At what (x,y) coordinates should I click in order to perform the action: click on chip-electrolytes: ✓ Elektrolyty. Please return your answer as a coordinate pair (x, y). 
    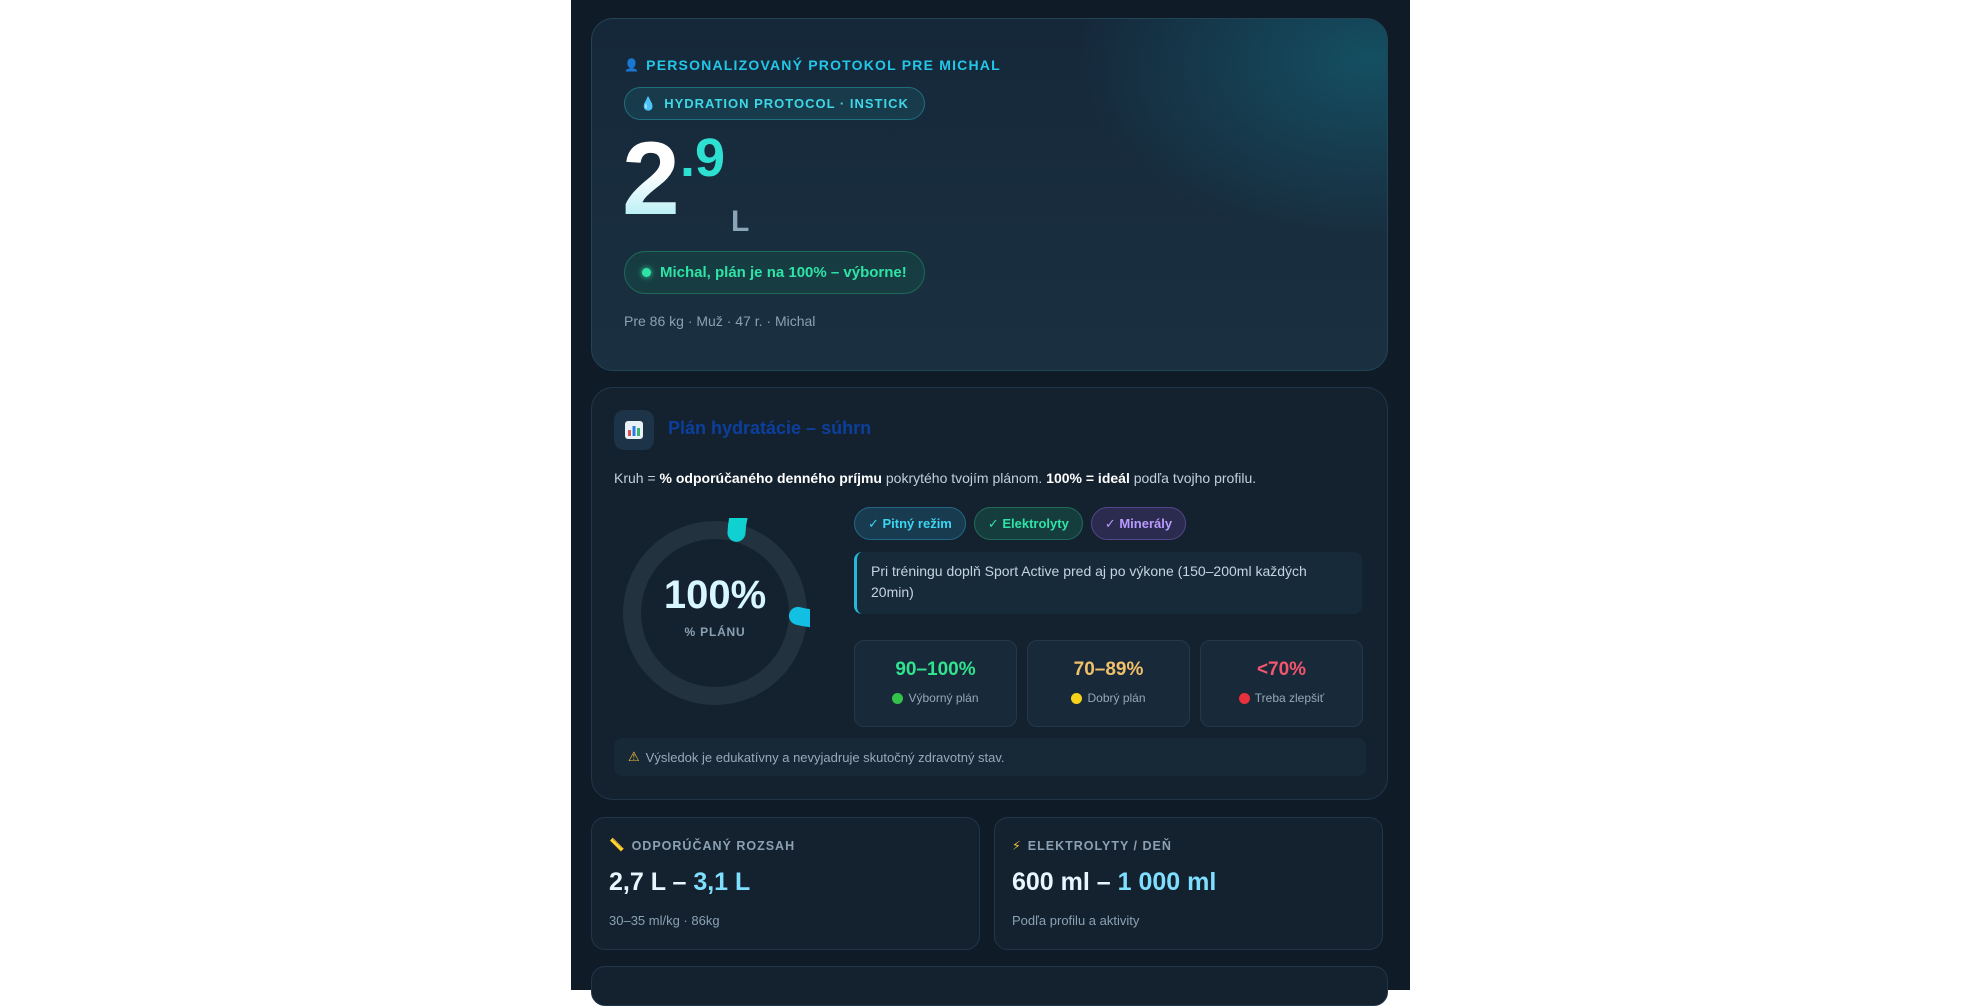
    Looking at the image, I should click on (1028, 523).